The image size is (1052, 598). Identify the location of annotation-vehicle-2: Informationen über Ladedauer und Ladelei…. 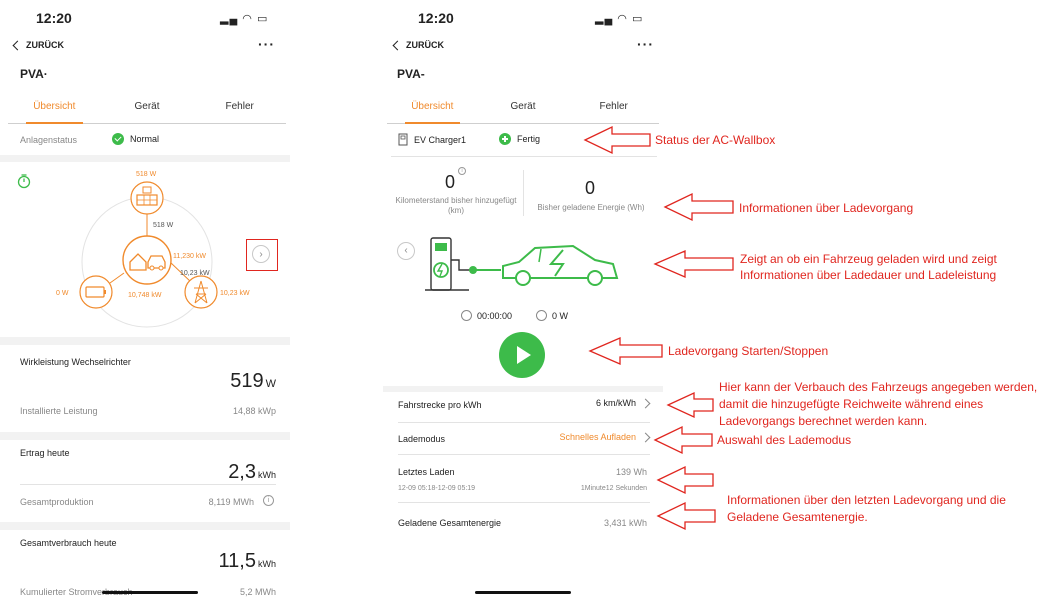
(868, 275).